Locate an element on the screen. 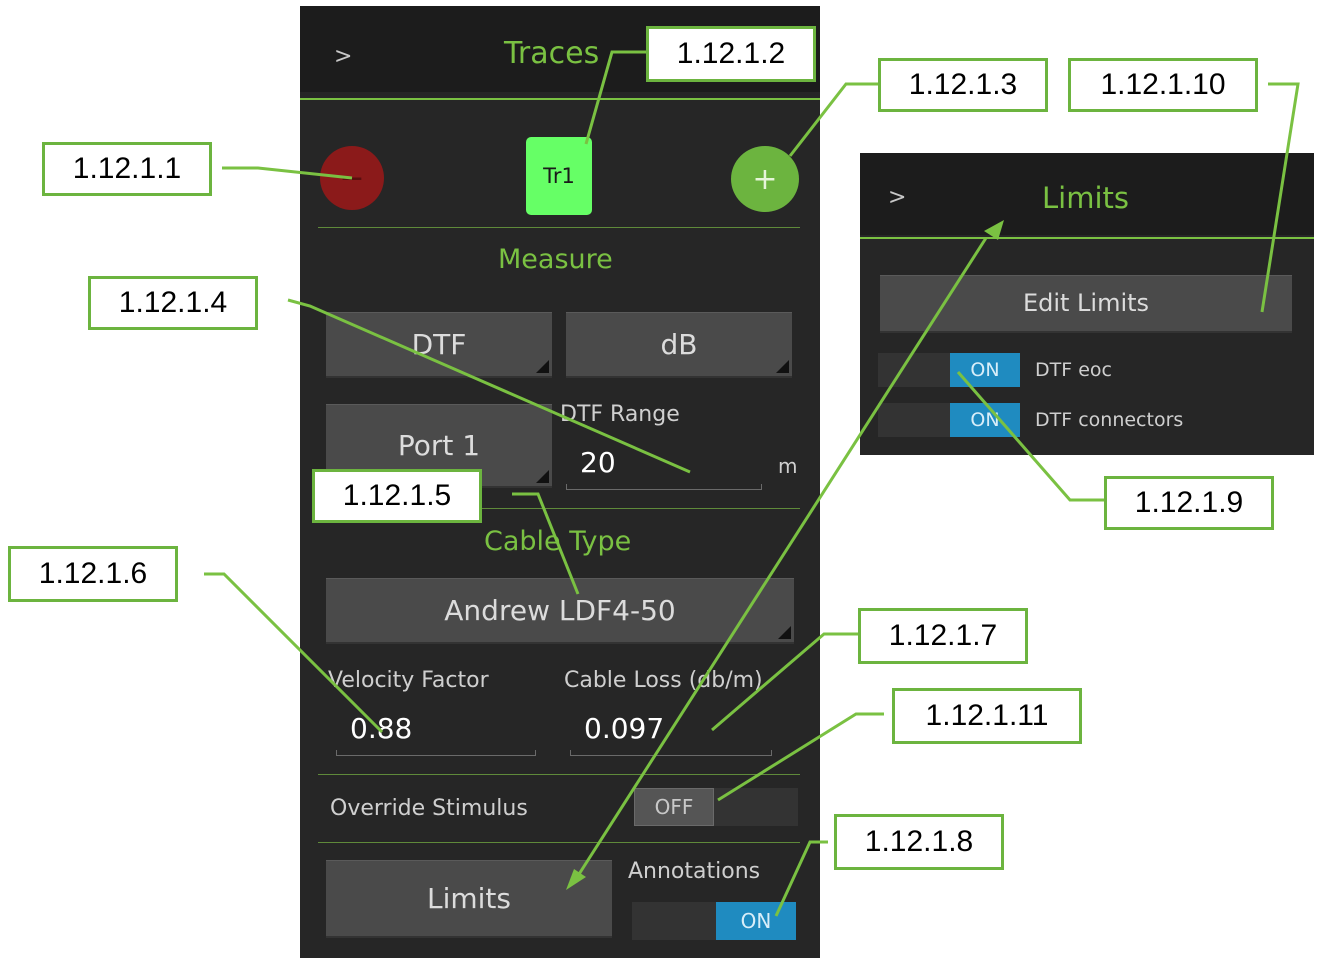  format-button: DTF is located at coordinates (439, 345).